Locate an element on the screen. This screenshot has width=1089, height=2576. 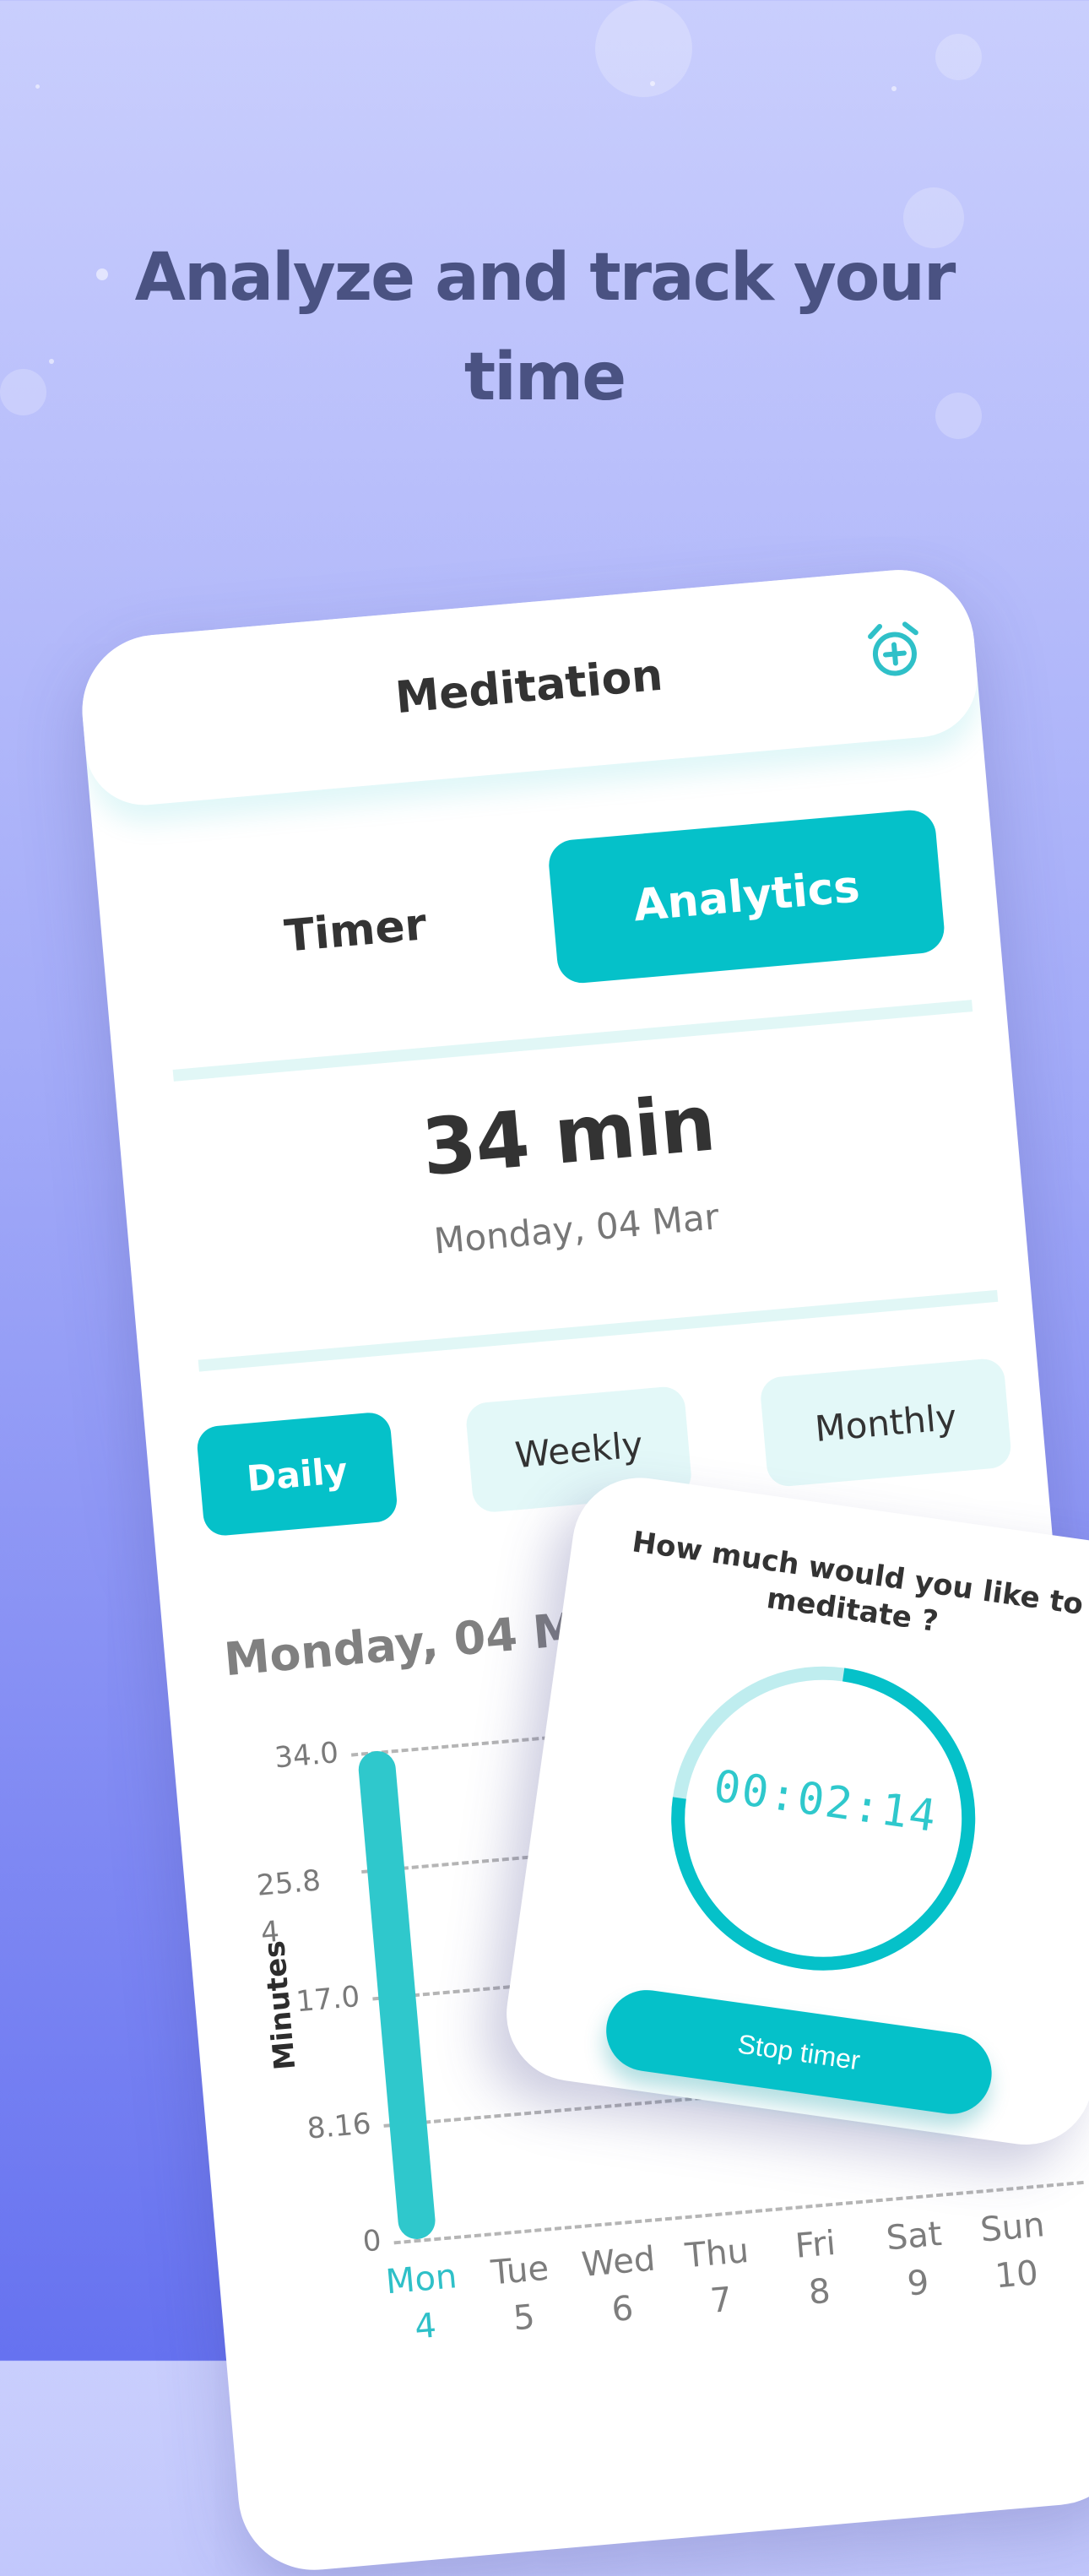
tab-analytics: Analytics is located at coordinates (746, 897).